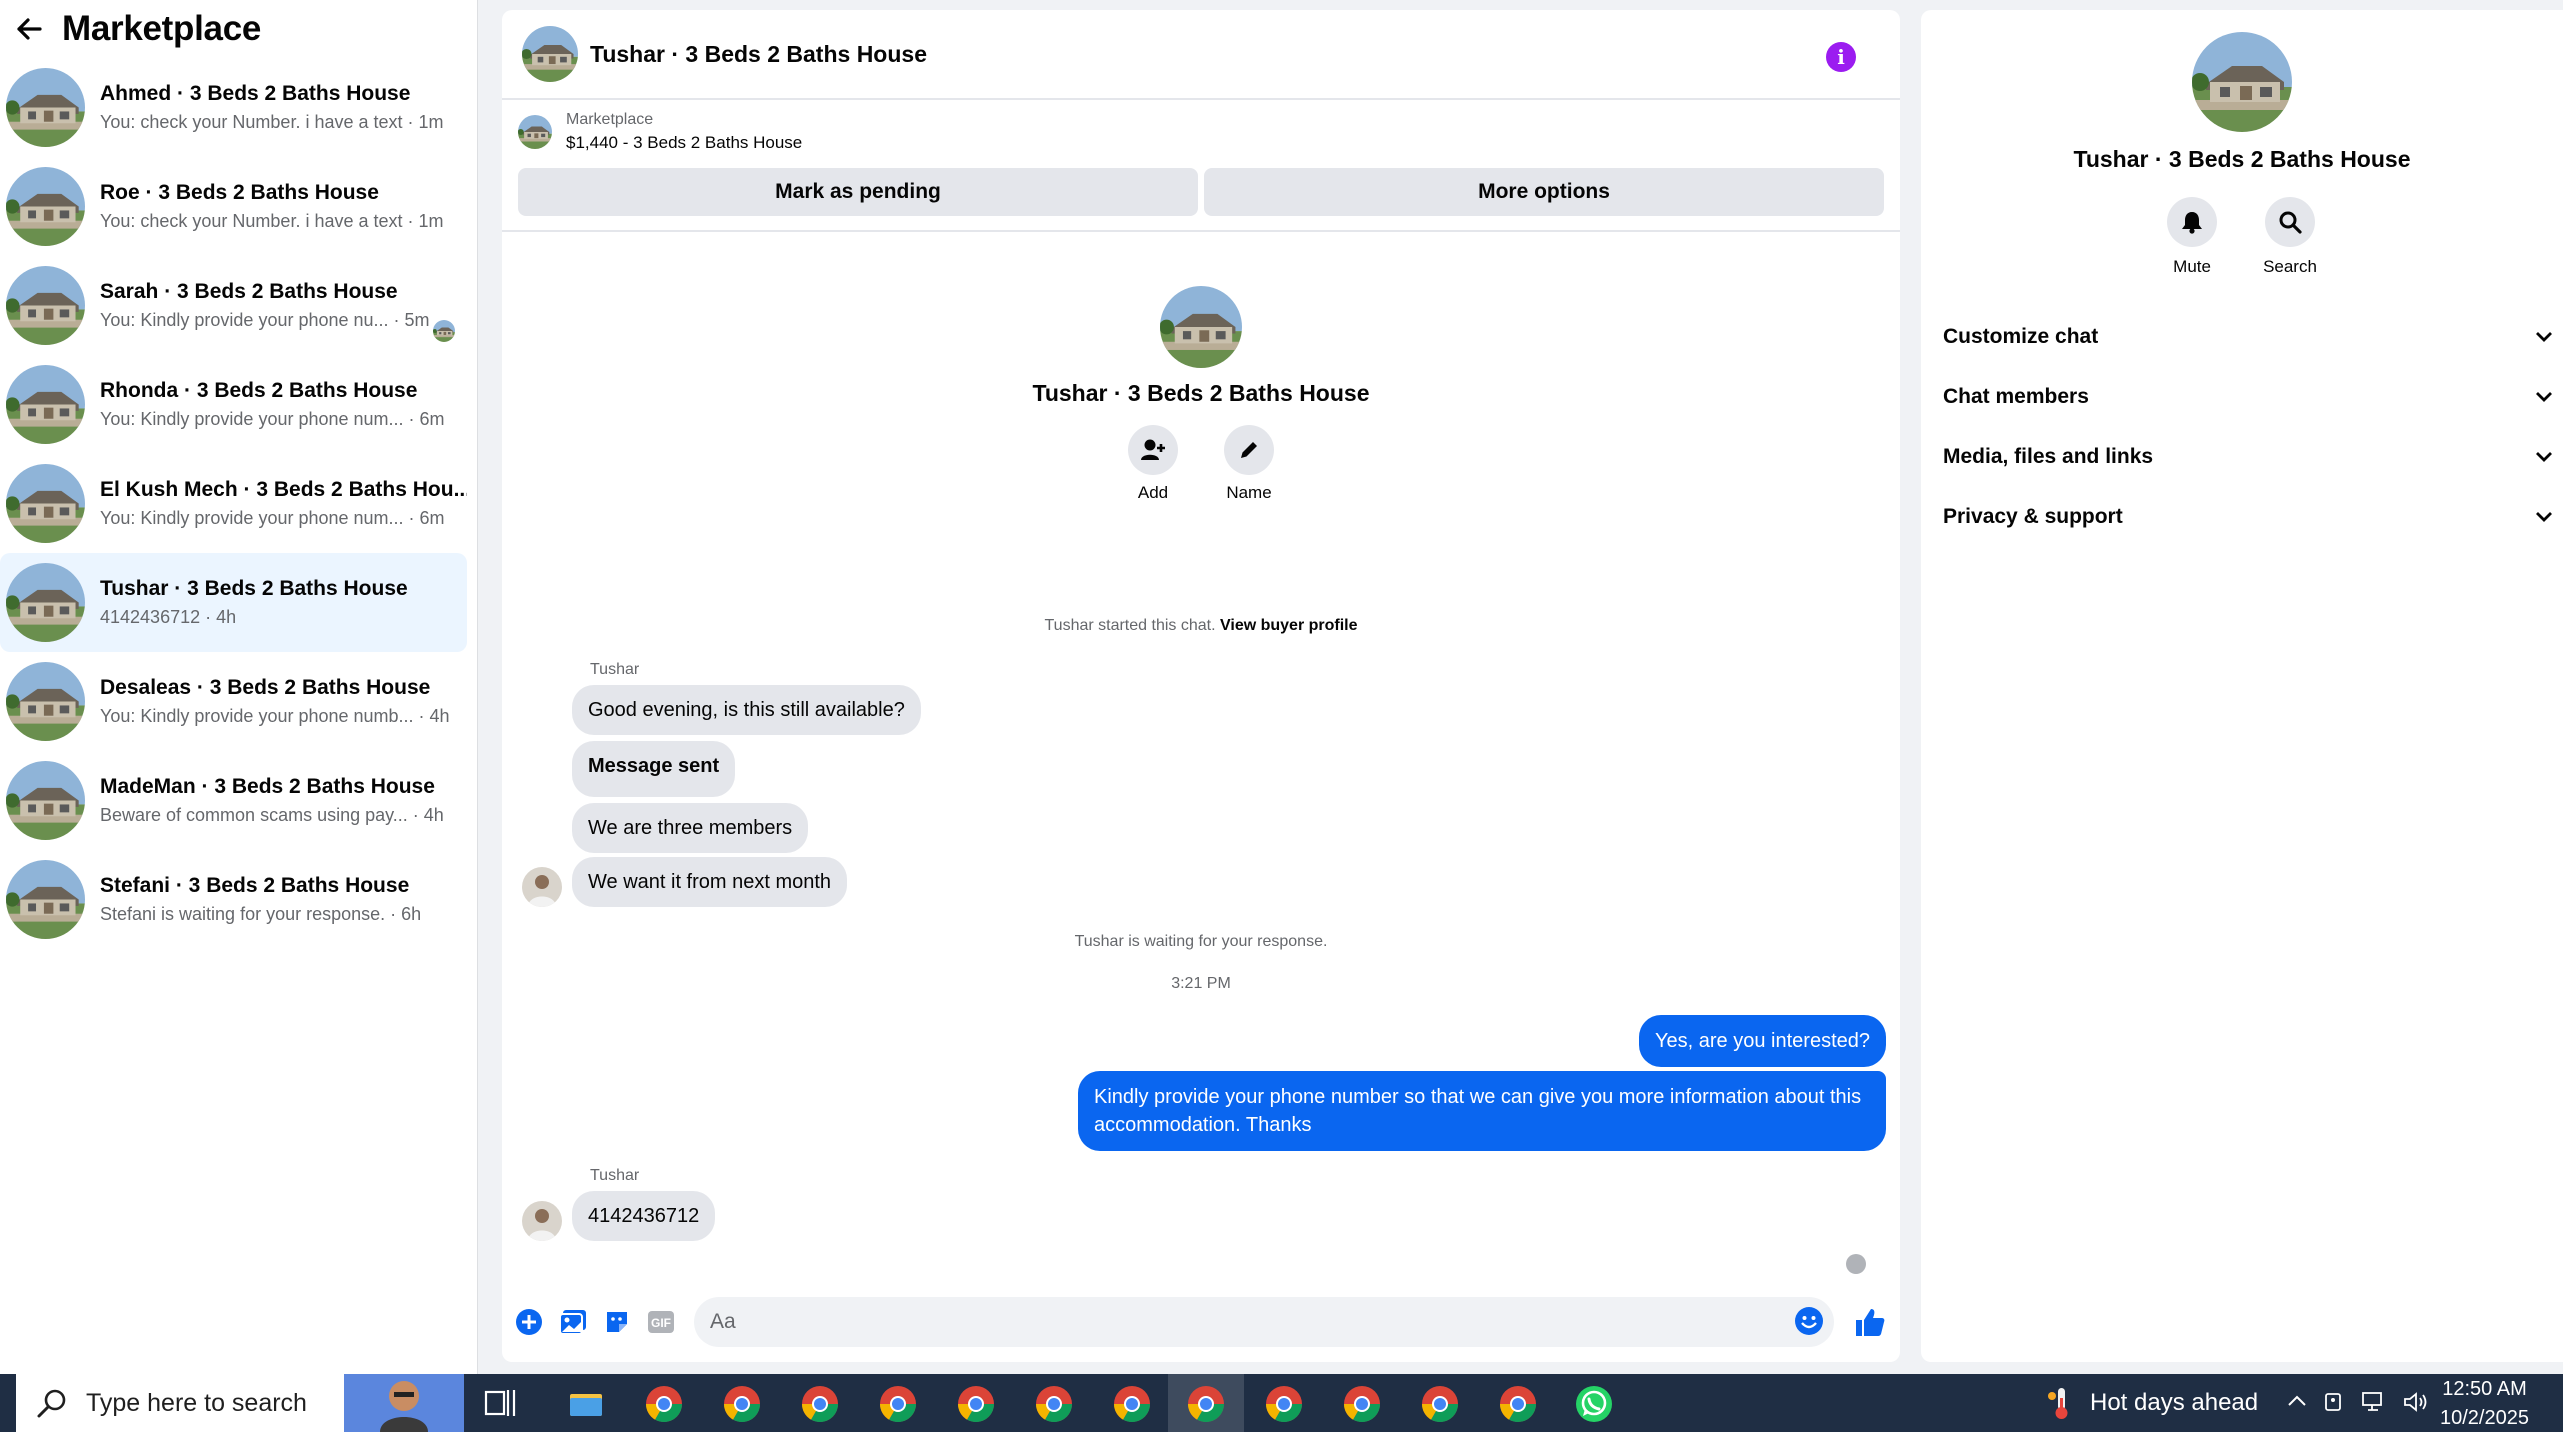 Image resolution: width=2563 pixels, height=1432 pixels. Describe the element at coordinates (2290, 237) in the screenshot. I see `search-in-chat-button: Search` at that location.